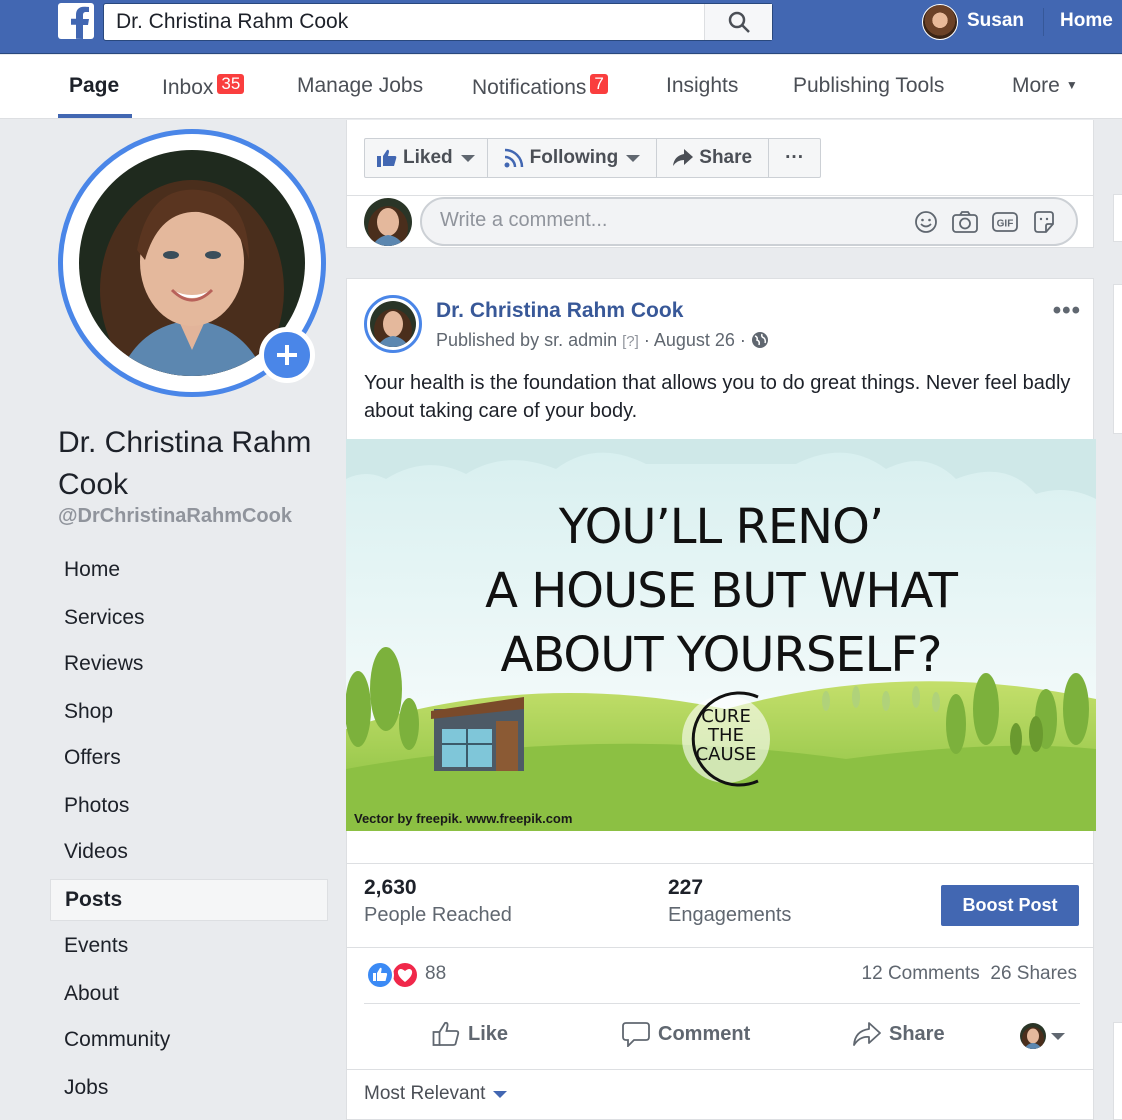  I want to click on sidebar-item-posts: Posts, so click(189, 900).